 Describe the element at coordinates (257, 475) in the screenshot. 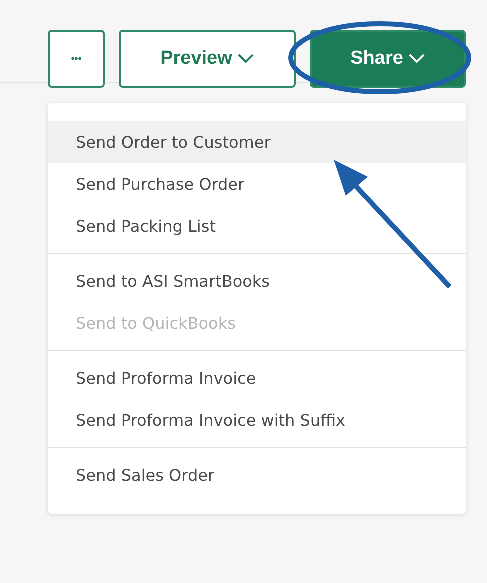

I see `menu-item: Send Sales Order` at that location.